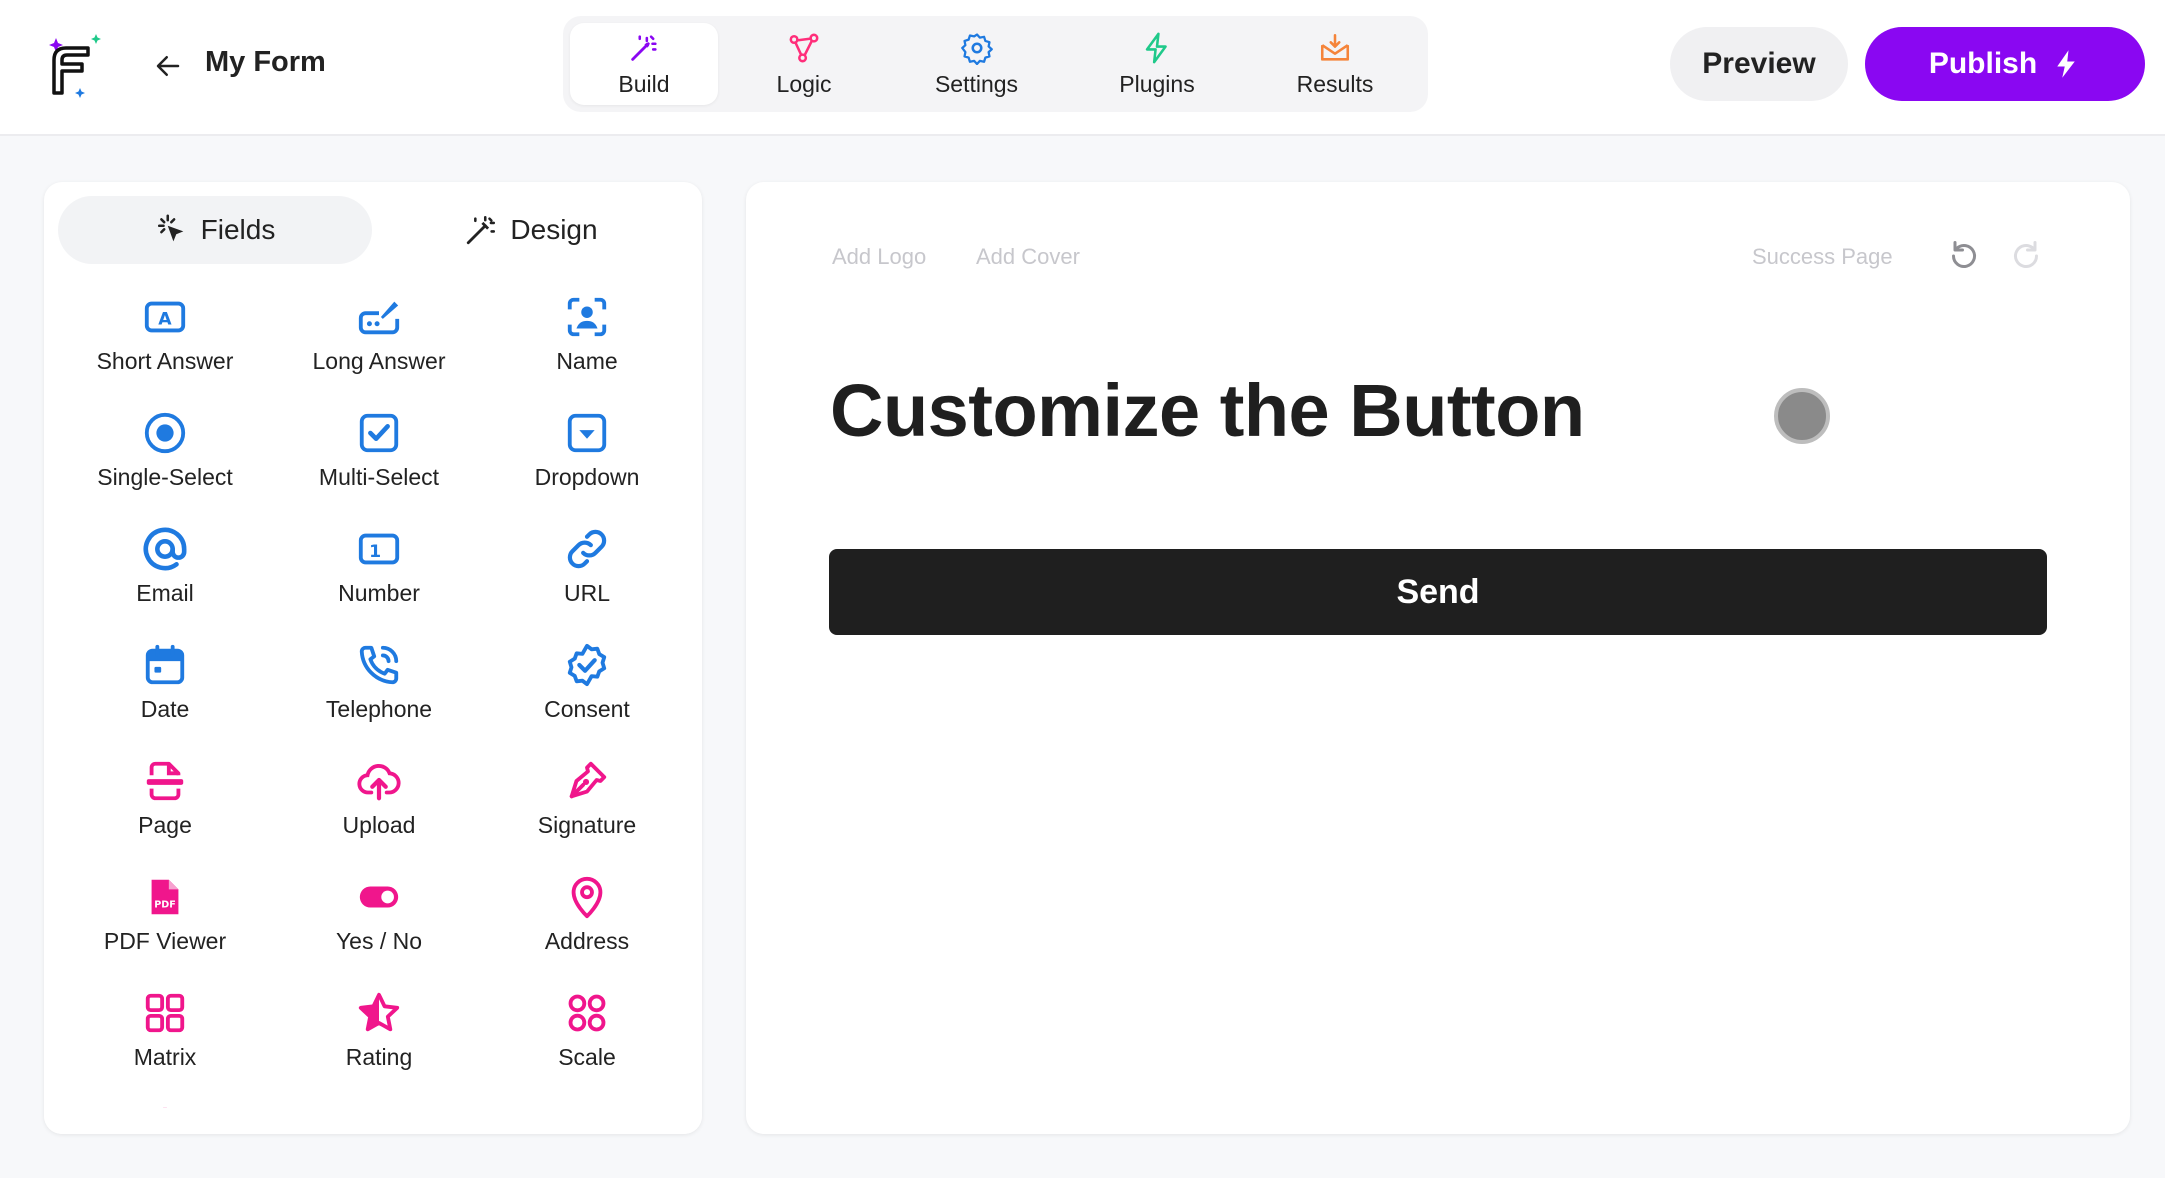 The width and height of the screenshot is (2165, 1178). I want to click on publish-button: Publish, so click(2005, 64).